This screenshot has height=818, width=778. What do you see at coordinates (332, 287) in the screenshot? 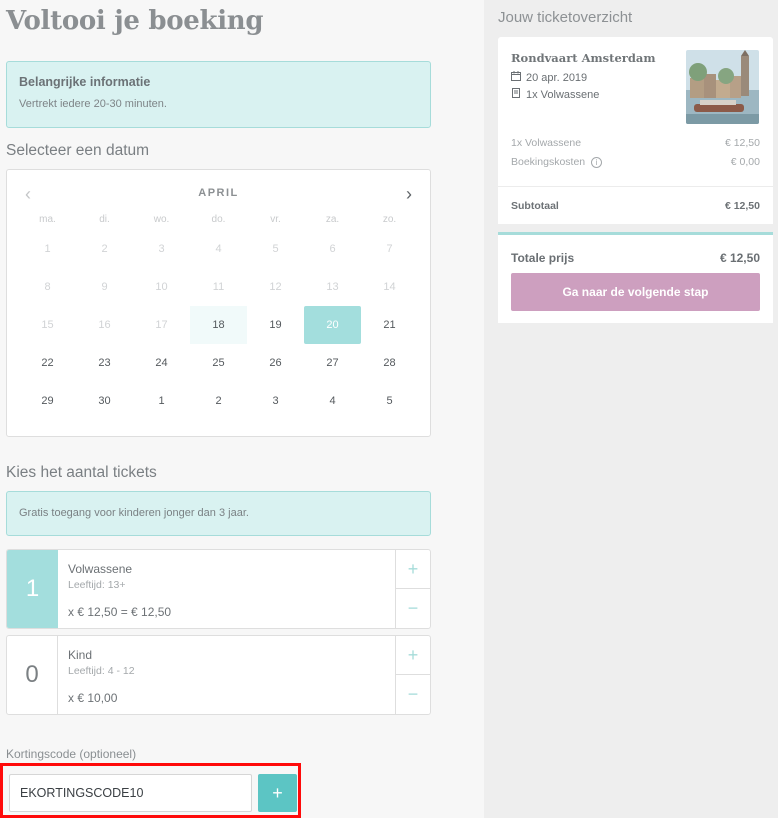
I see `calendar-day: 13` at bounding box center [332, 287].